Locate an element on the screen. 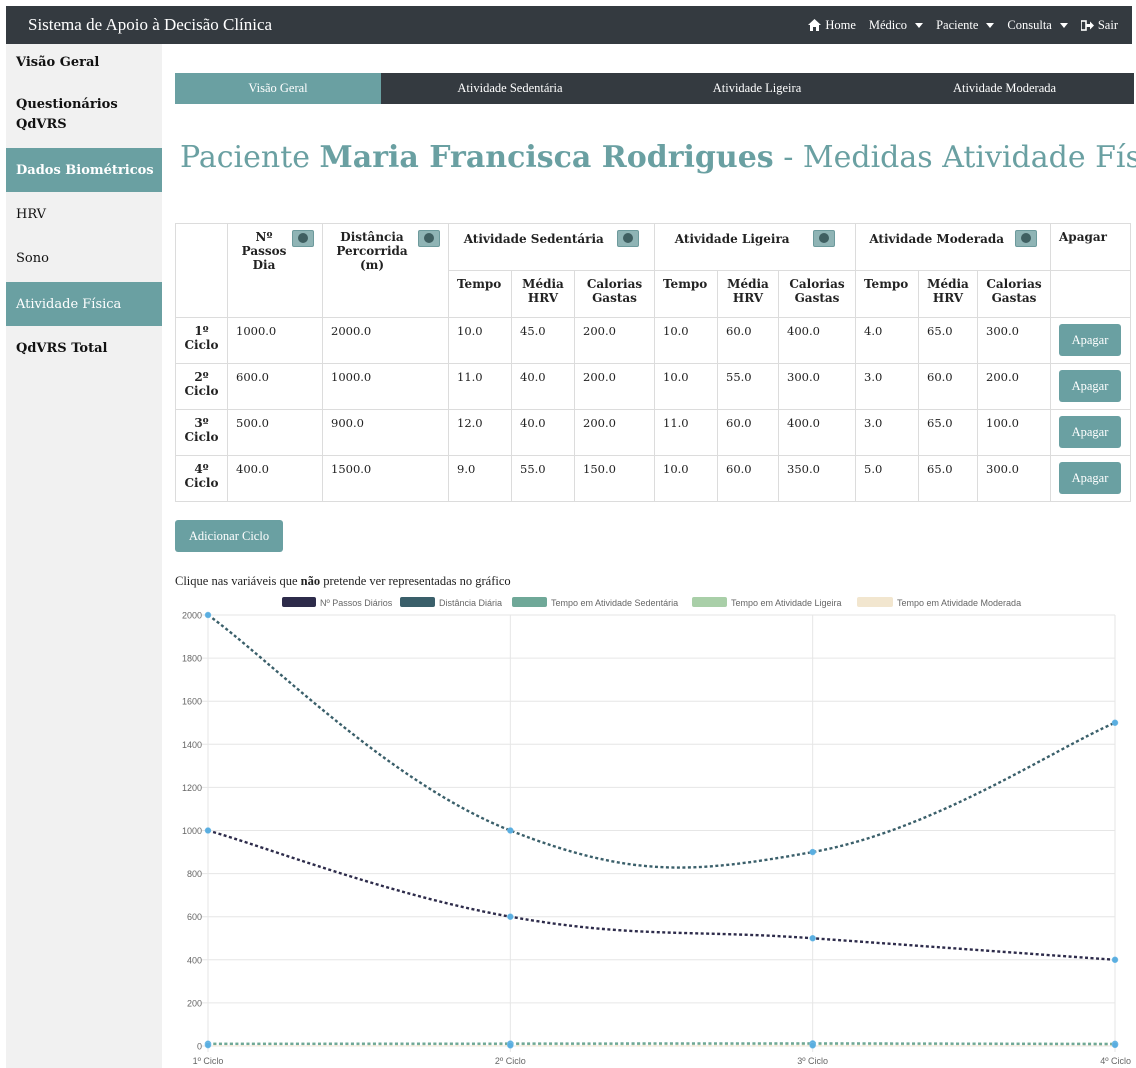  subheader-calorias: Calorias Gastas is located at coordinates (614, 294).